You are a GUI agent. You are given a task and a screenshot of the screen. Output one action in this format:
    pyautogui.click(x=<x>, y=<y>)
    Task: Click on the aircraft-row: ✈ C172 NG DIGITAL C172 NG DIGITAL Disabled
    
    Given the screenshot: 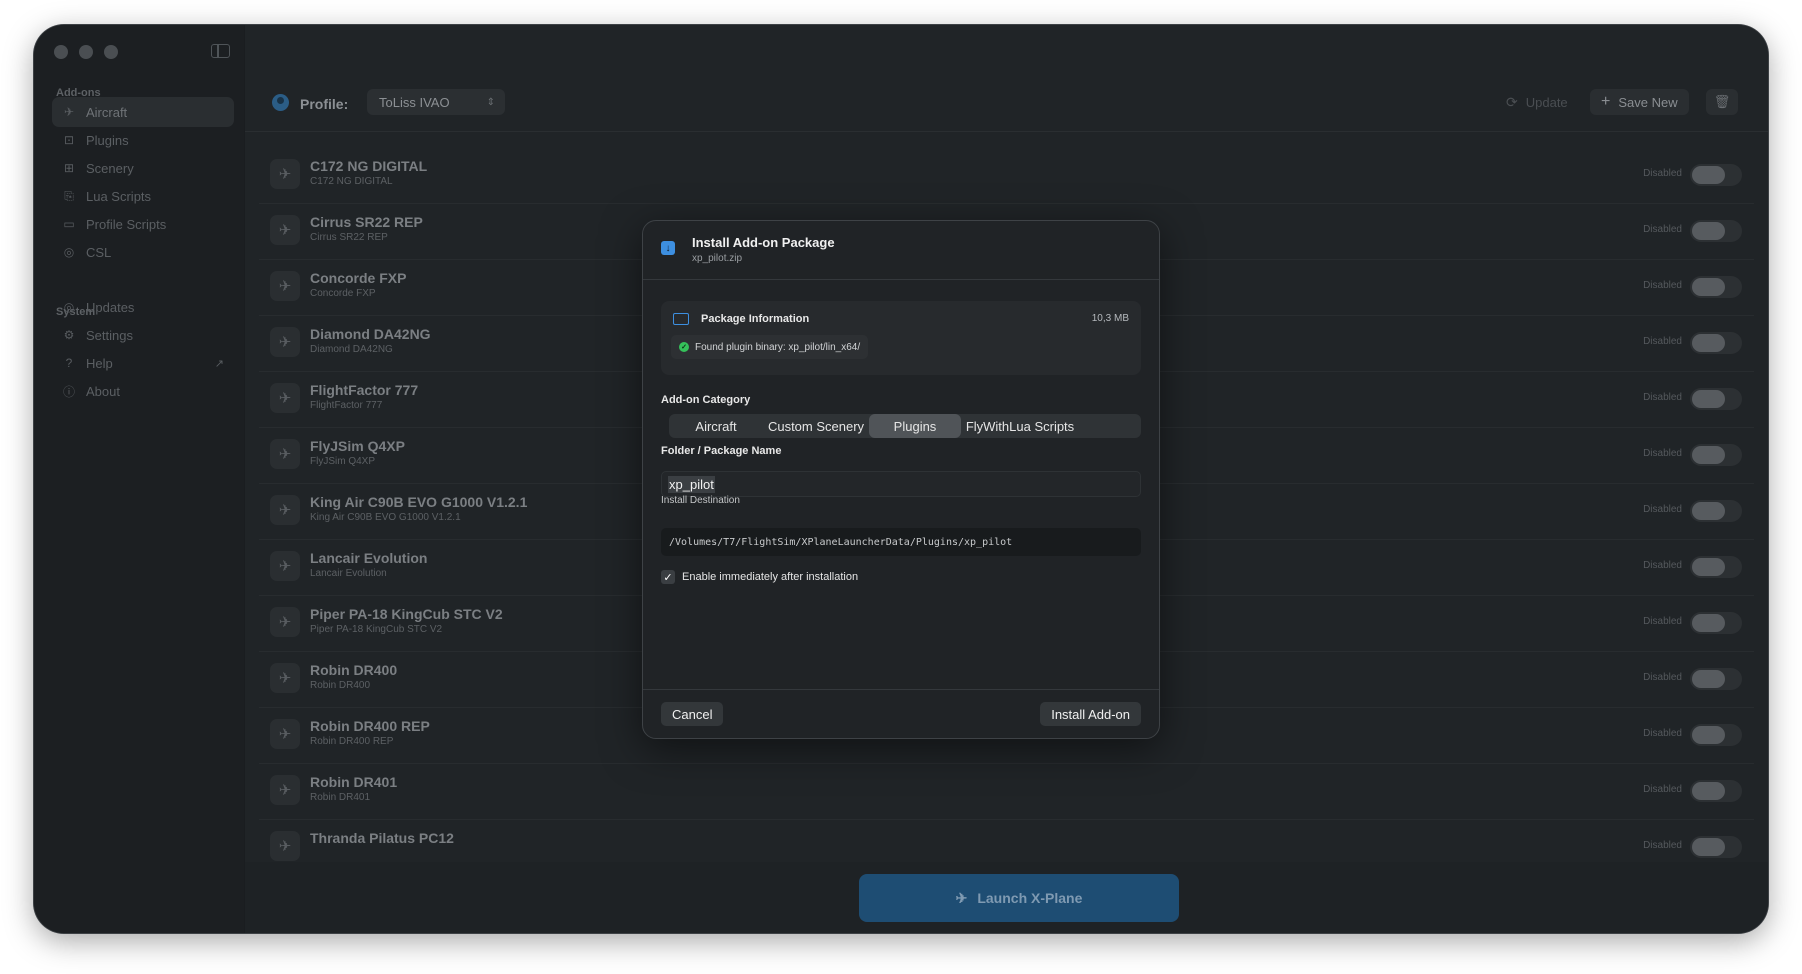 What is the action you would take?
    pyautogui.click(x=1006, y=175)
    